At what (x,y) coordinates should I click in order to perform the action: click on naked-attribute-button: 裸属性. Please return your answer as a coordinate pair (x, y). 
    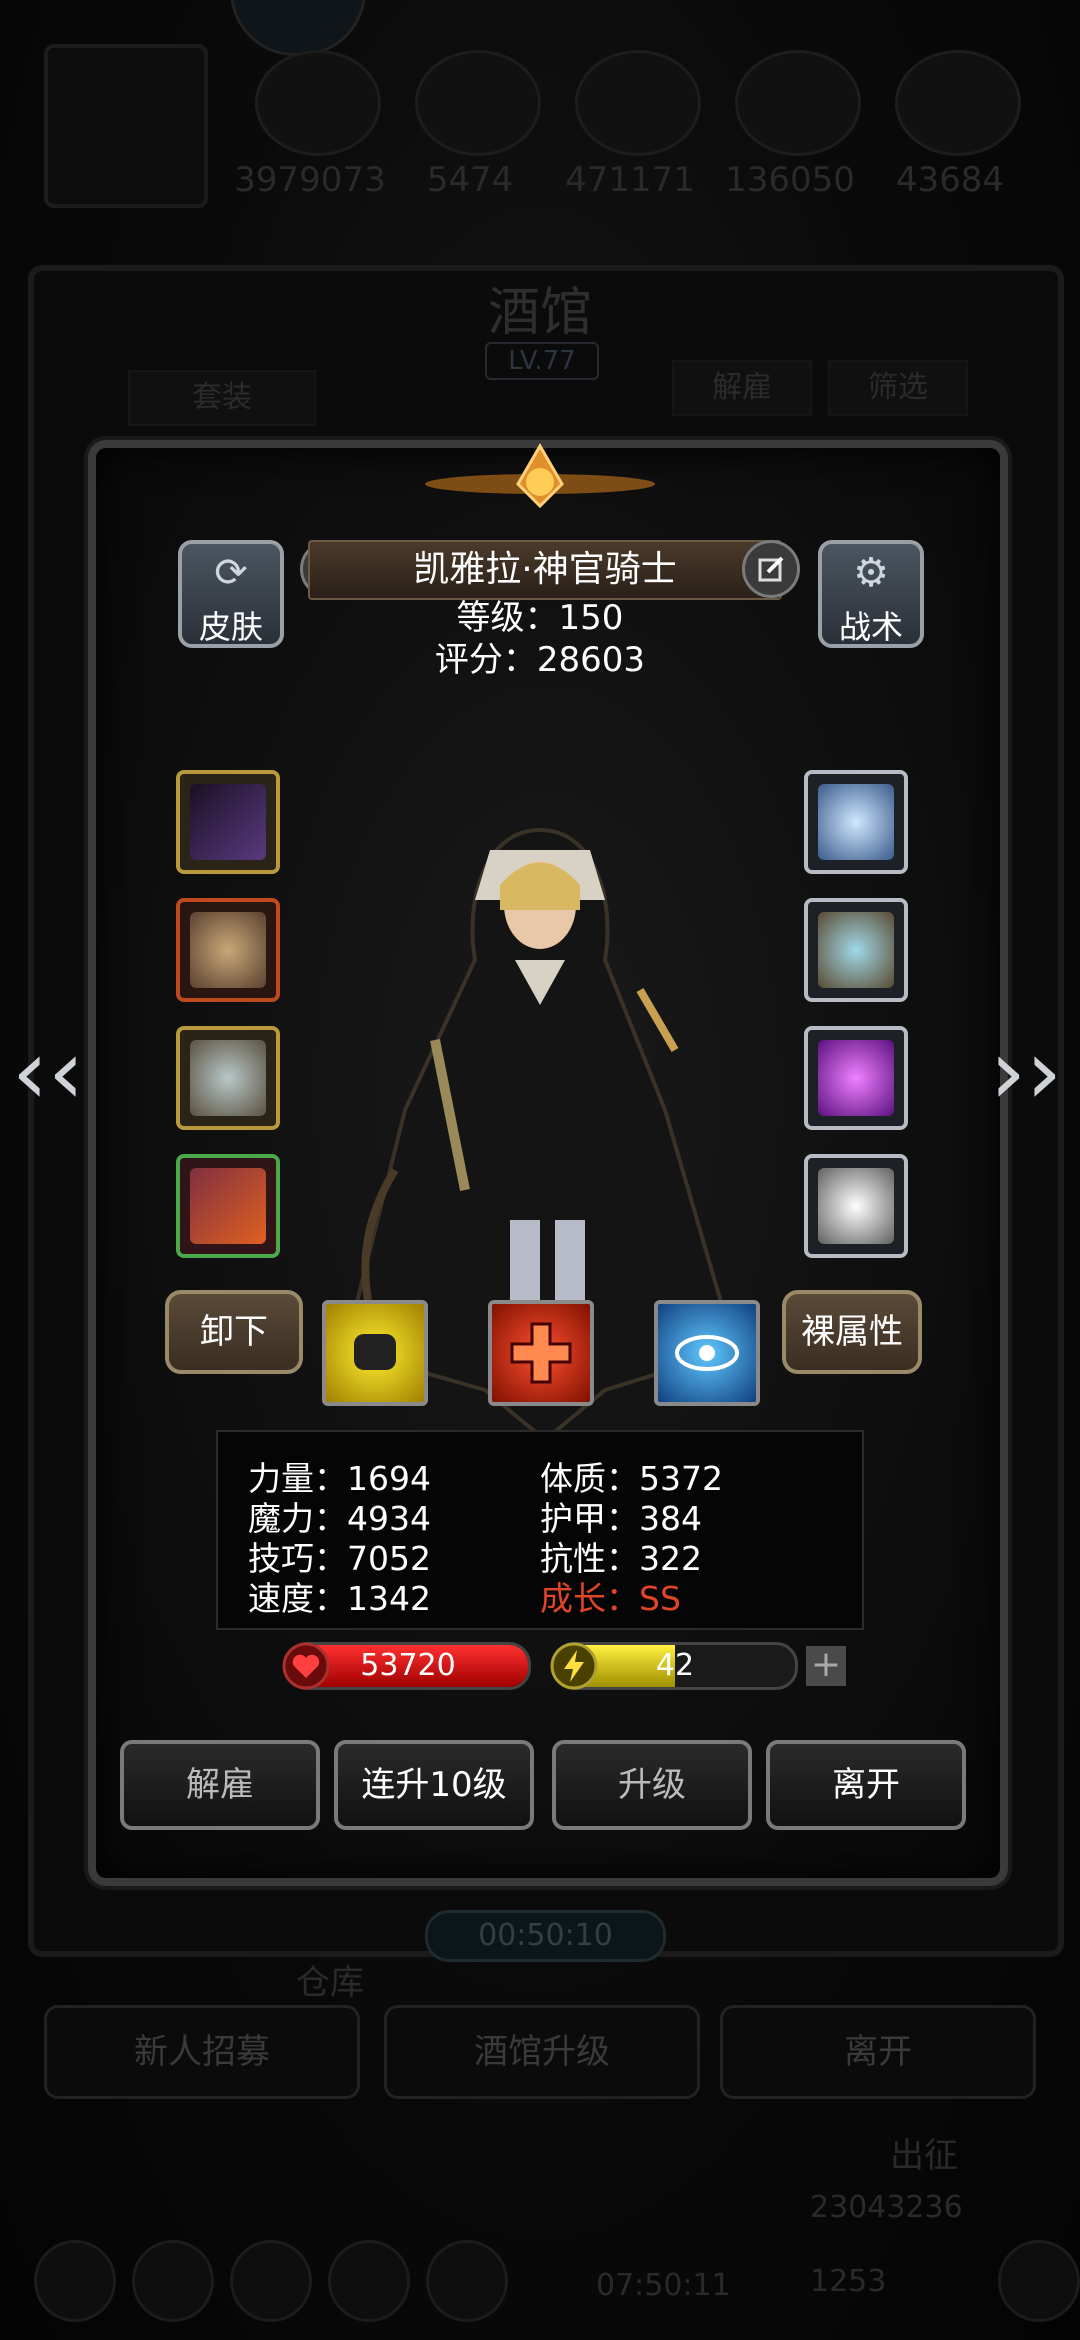
    Looking at the image, I should click on (852, 1332).